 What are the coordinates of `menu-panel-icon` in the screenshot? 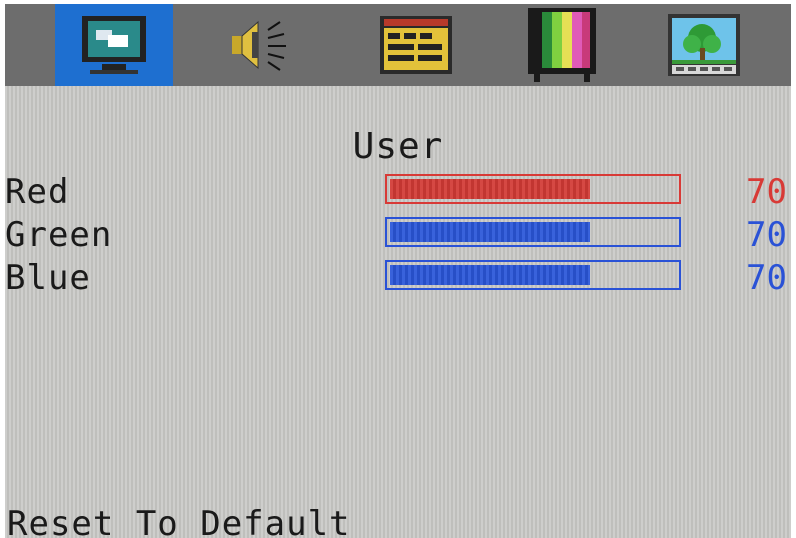 It's located at (416, 45).